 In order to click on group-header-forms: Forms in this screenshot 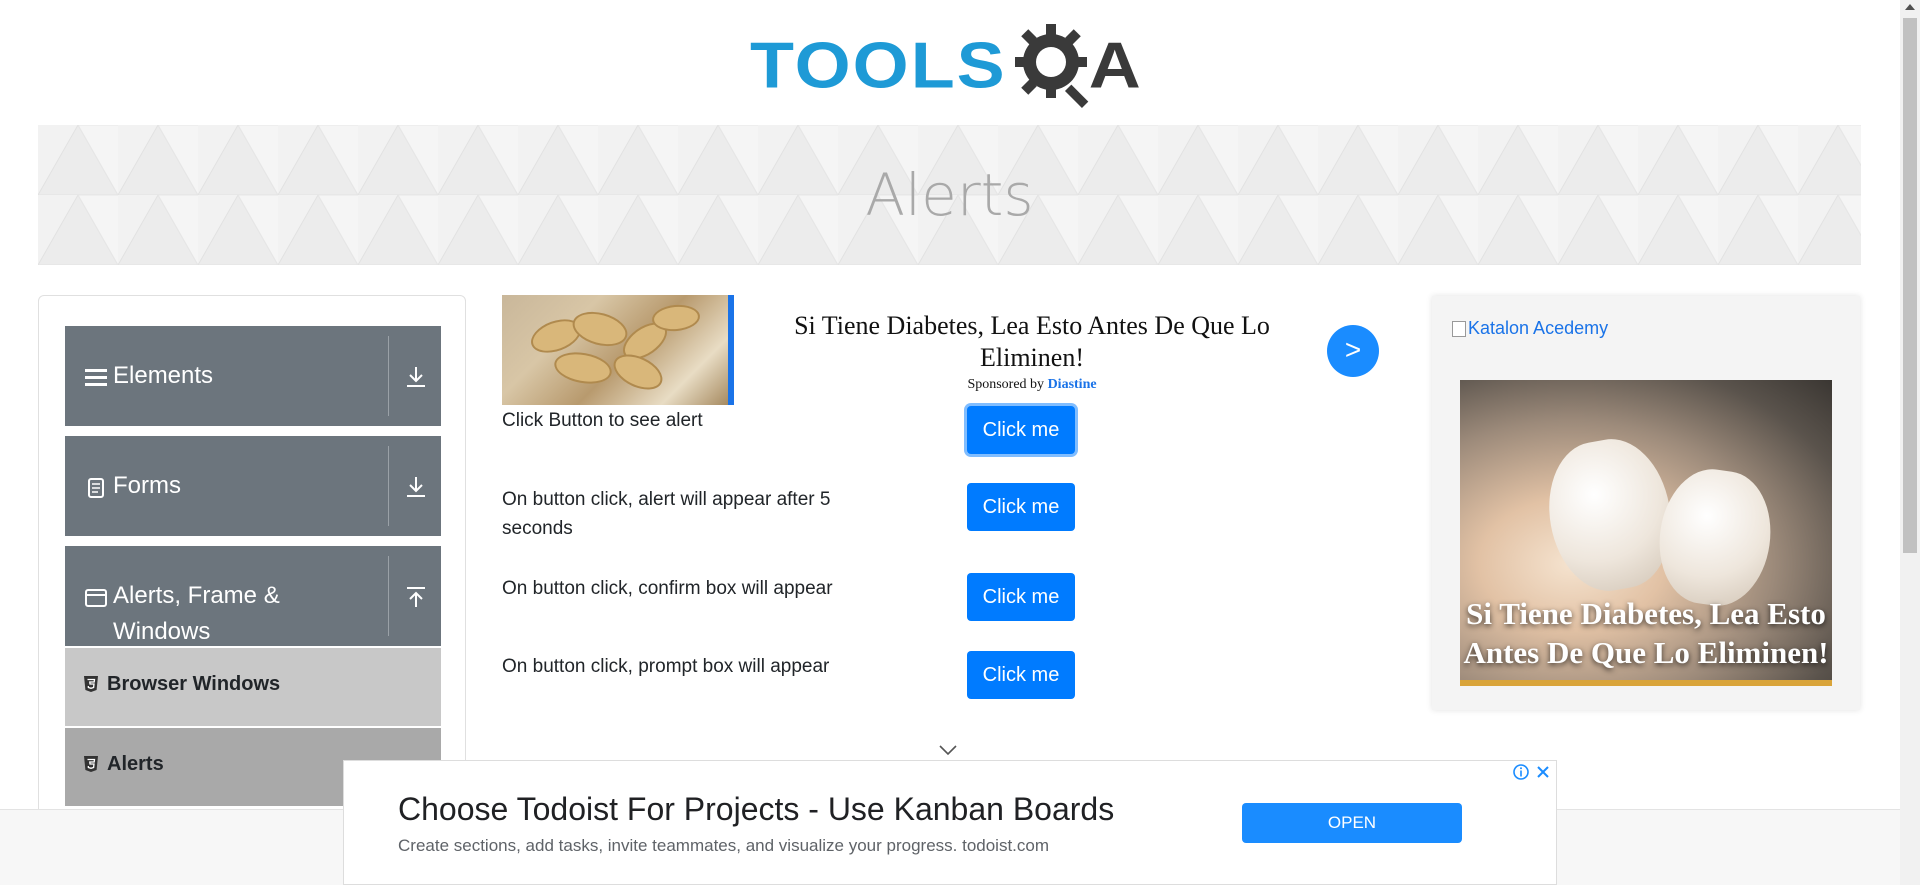, I will do `click(253, 486)`.